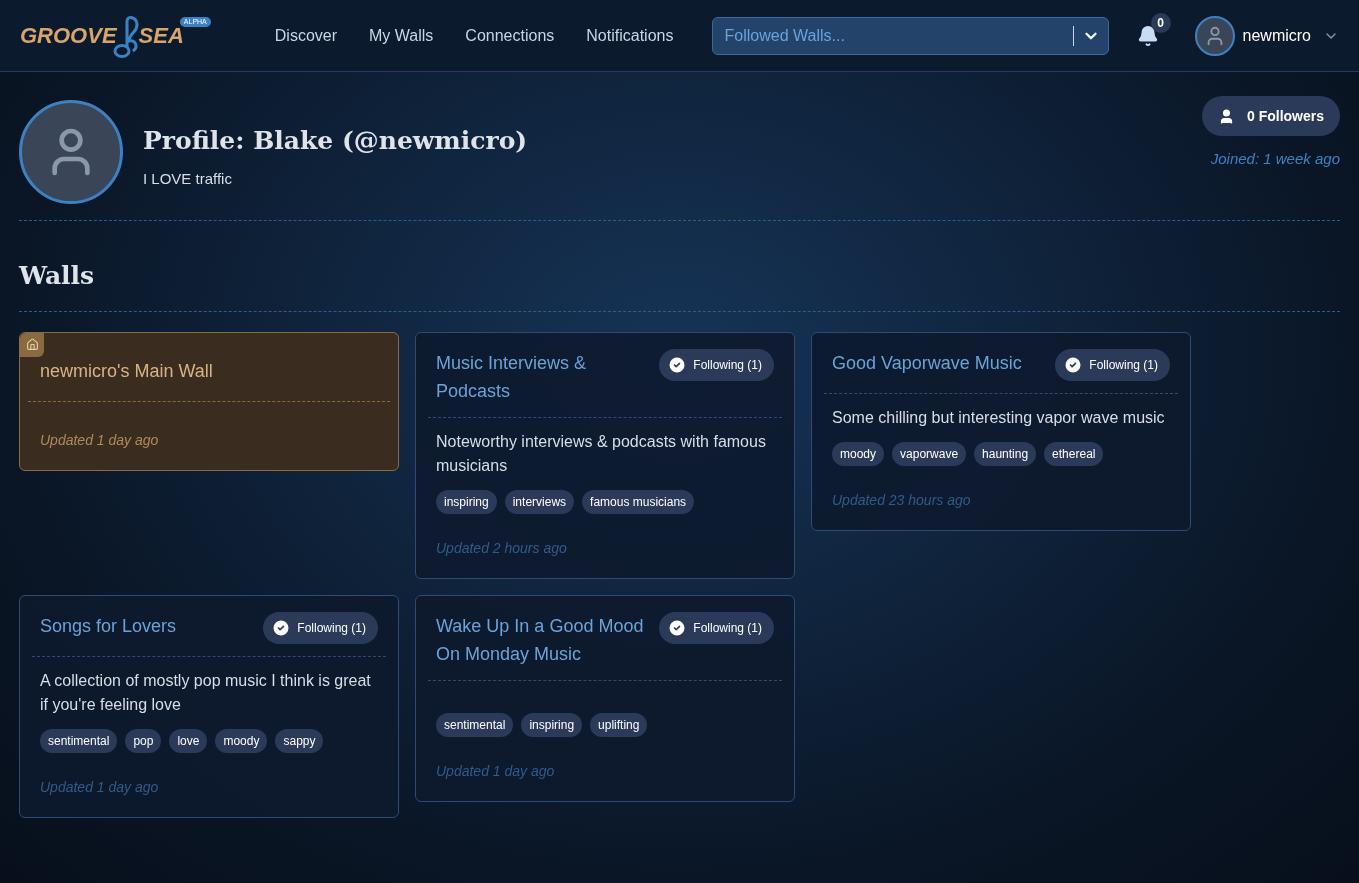 Image resolution: width=1359 pixels, height=883 pixels. What do you see at coordinates (502, 548) in the screenshot?
I see `updated-time: Updated 2 hours ago` at bounding box center [502, 548].